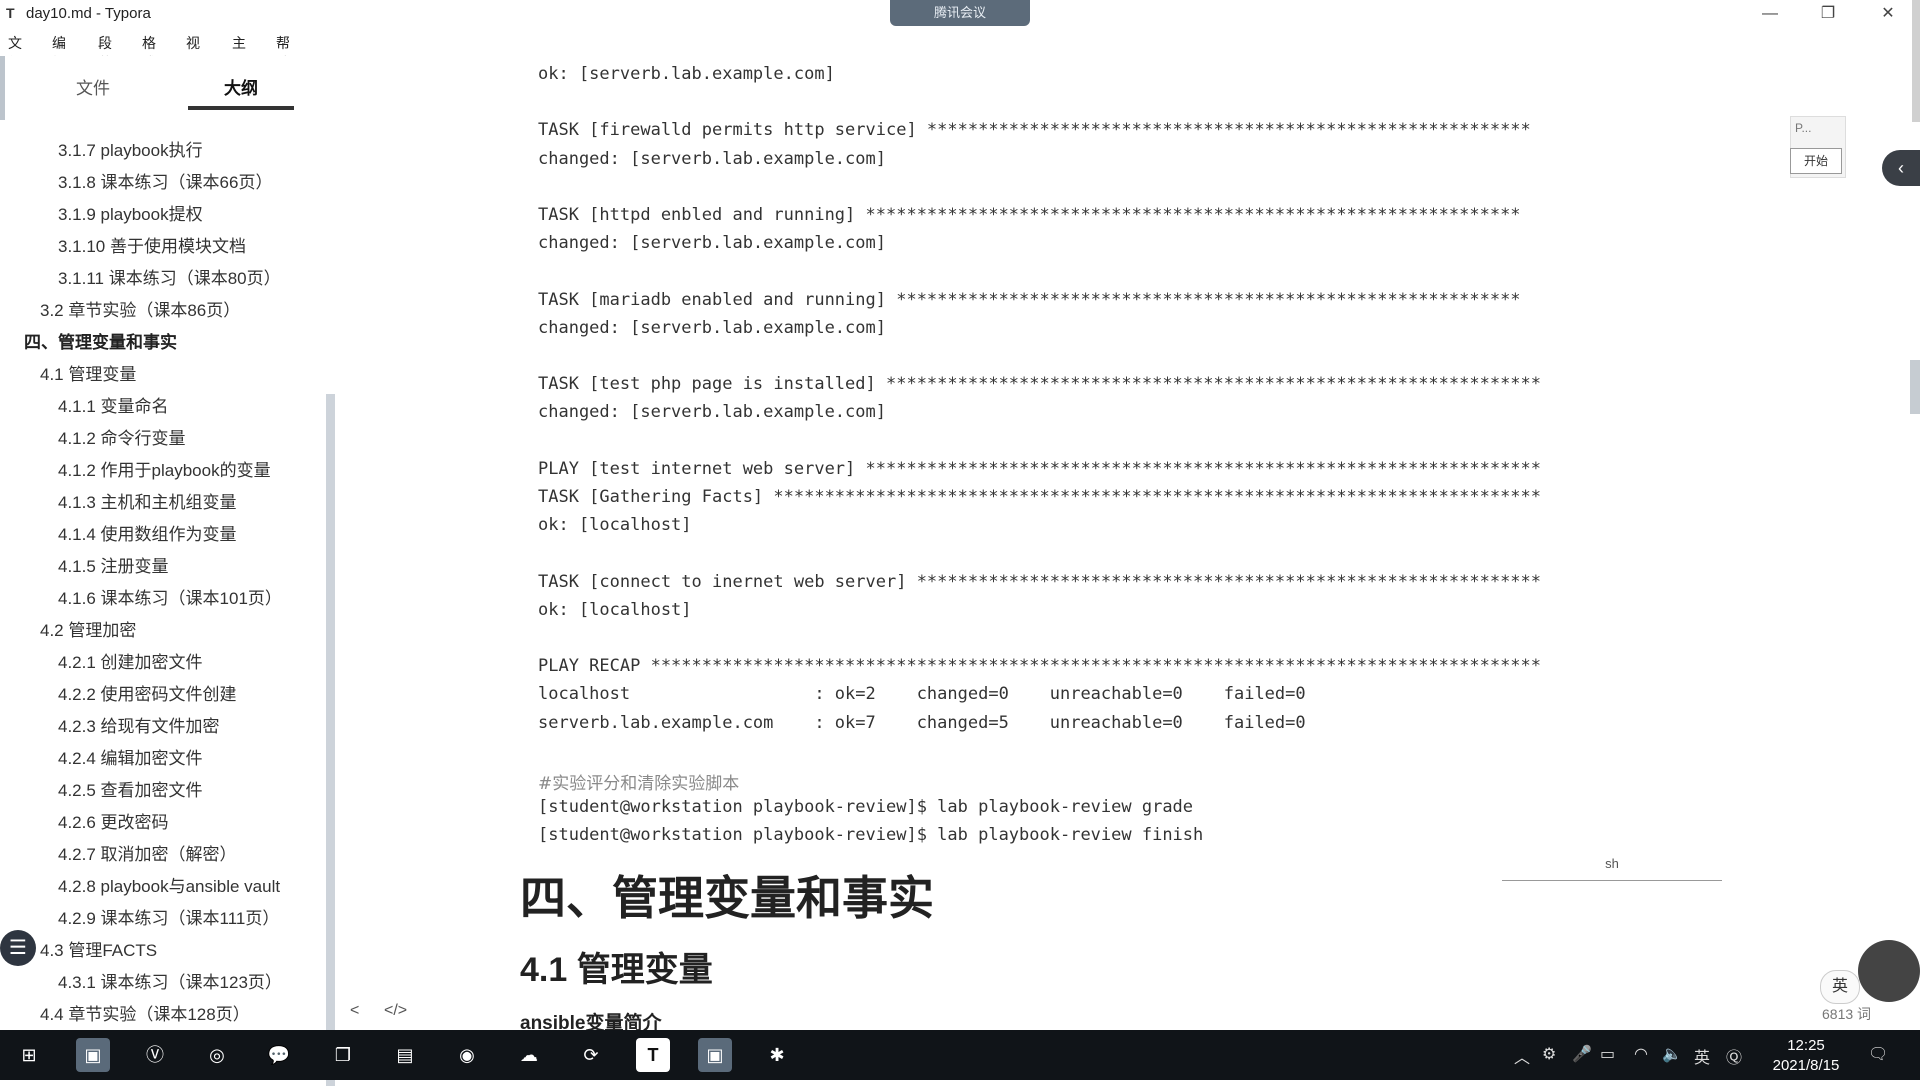 This screenshot has width=1920, height=1086. I want to click on vivaldi-icon: Ⓥ, so click(155, 1055).